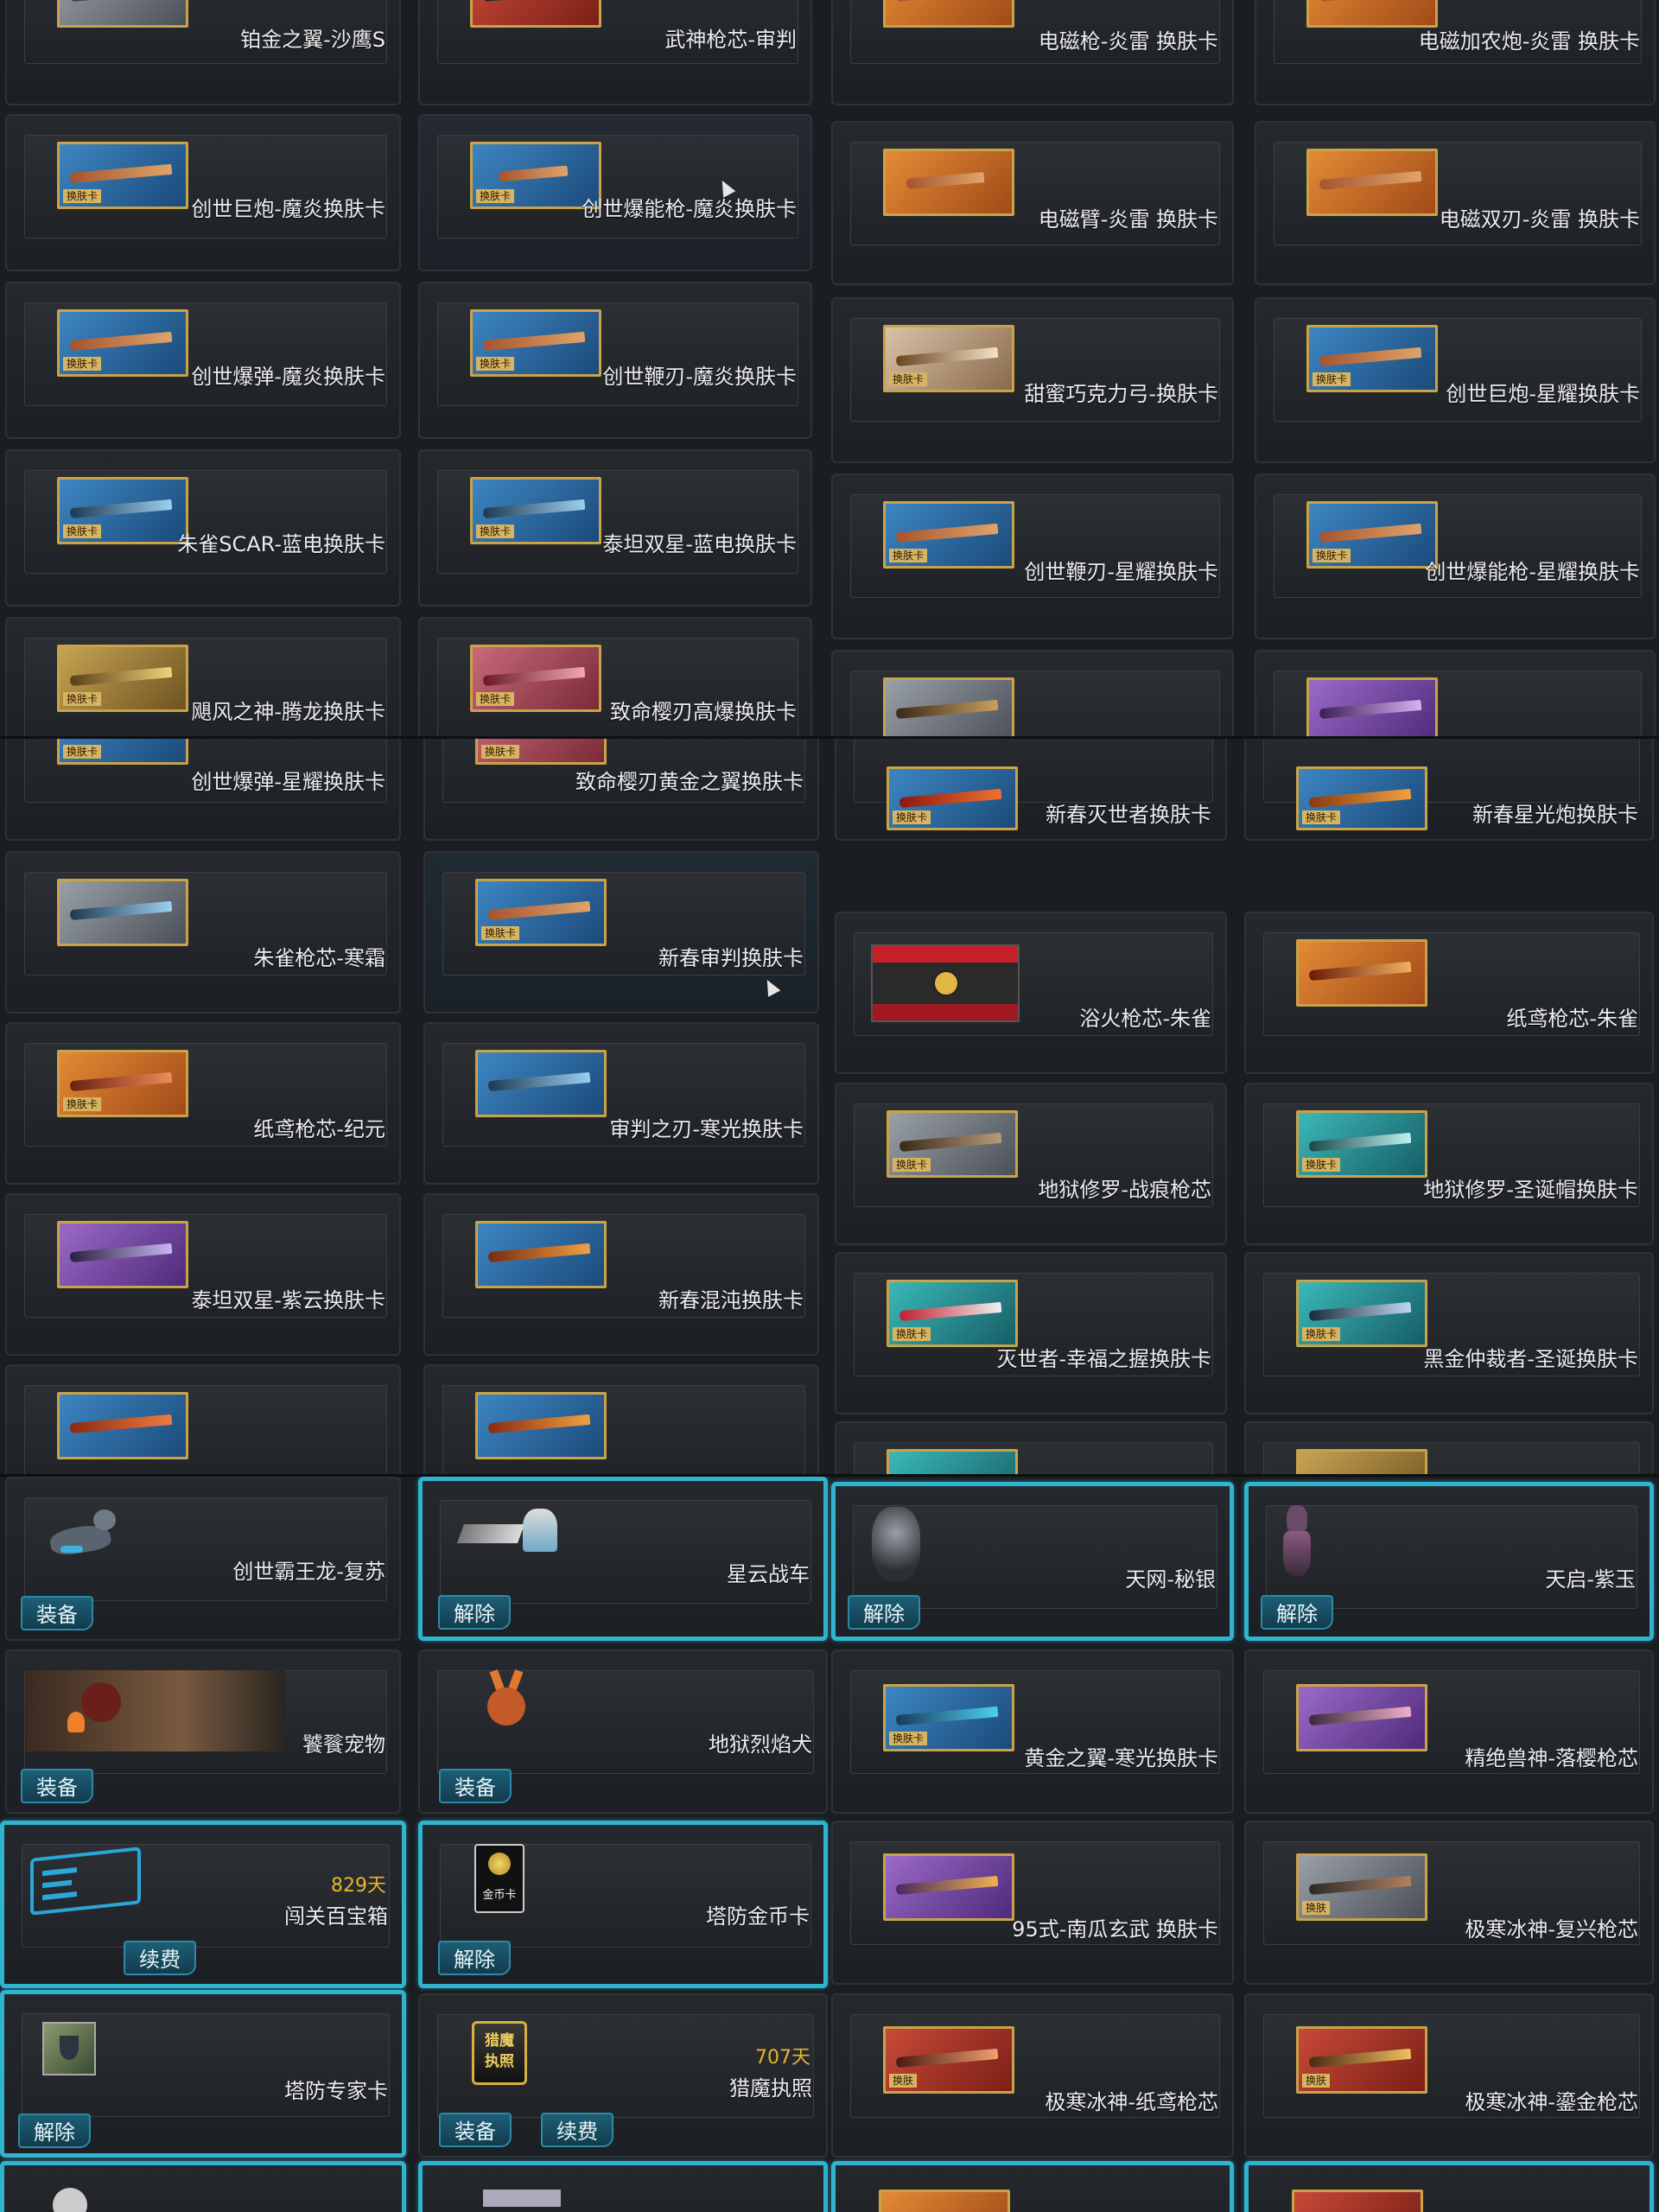  Describe the element at coordinates (203, 790) in the screenshot. I see `item-slot: 换肤卡 创世爆弹-星耀换肤卡` at that location.